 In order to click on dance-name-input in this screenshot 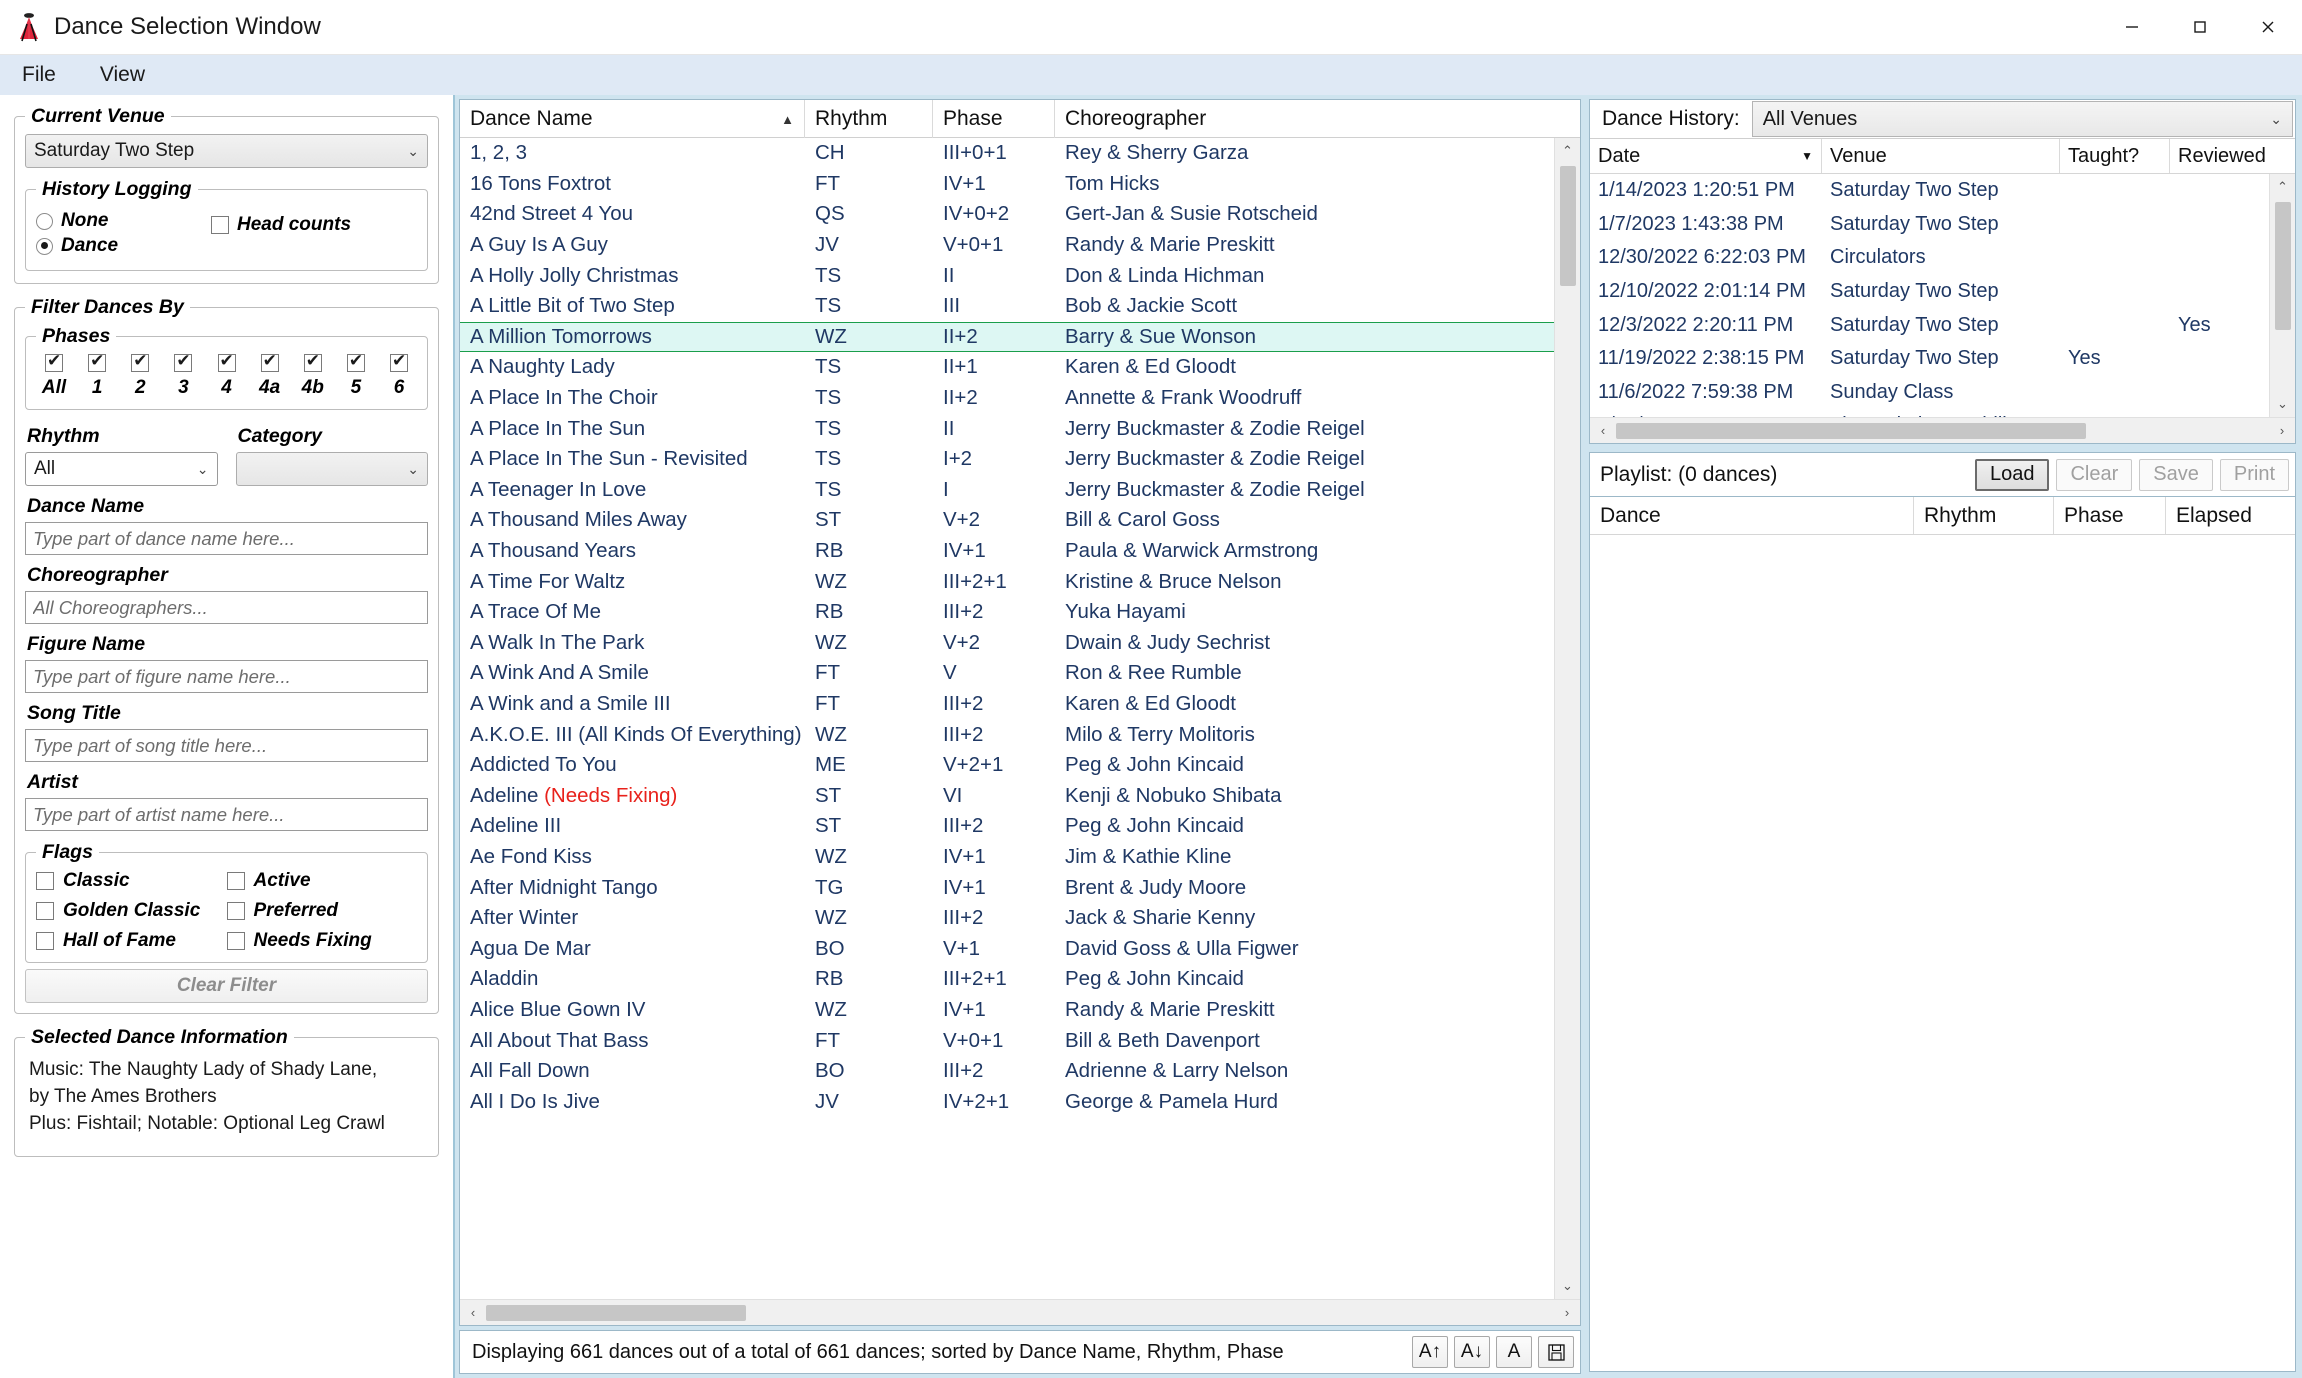, I will do `click(226, 538)`.